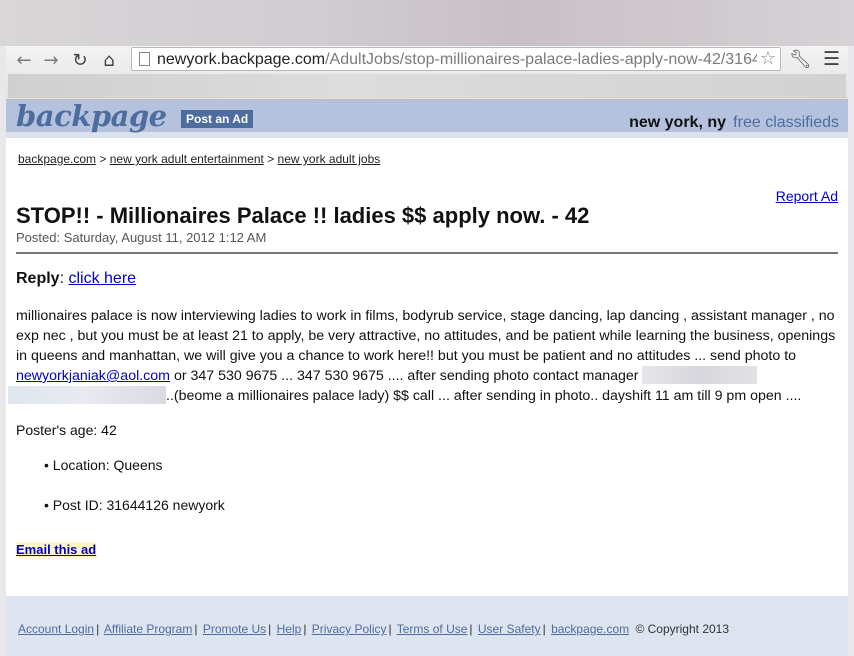  What do you see at coordinates (56, 629) in the screenshot?
I see `footer-account-login: Account Login` at bounding box center [56, 629].